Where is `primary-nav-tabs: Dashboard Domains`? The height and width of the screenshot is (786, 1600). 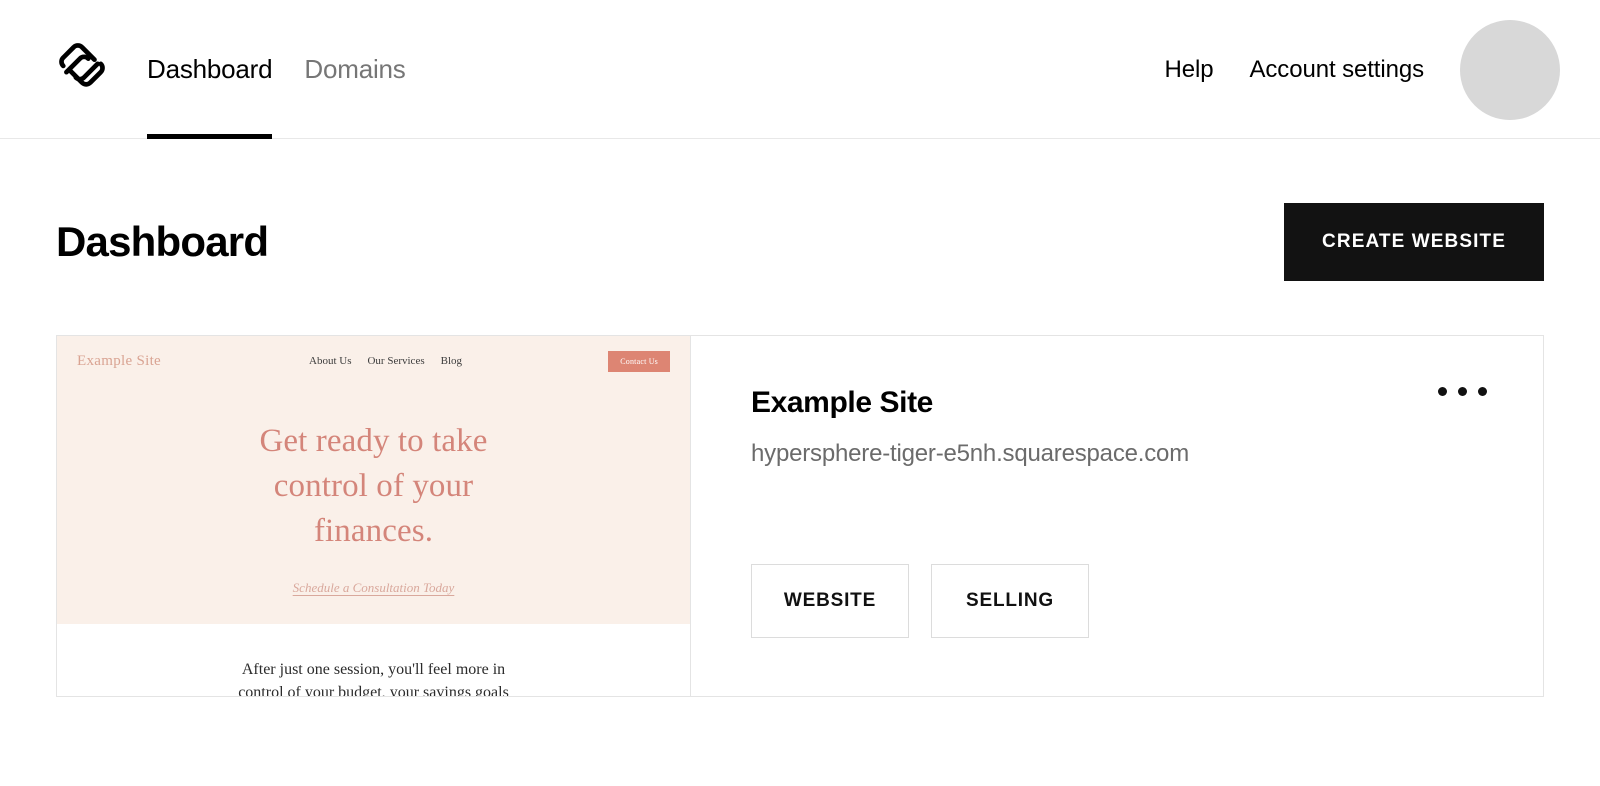
primary-nav-tabs: Dashboard Domains is located at coordinates (276, 69).